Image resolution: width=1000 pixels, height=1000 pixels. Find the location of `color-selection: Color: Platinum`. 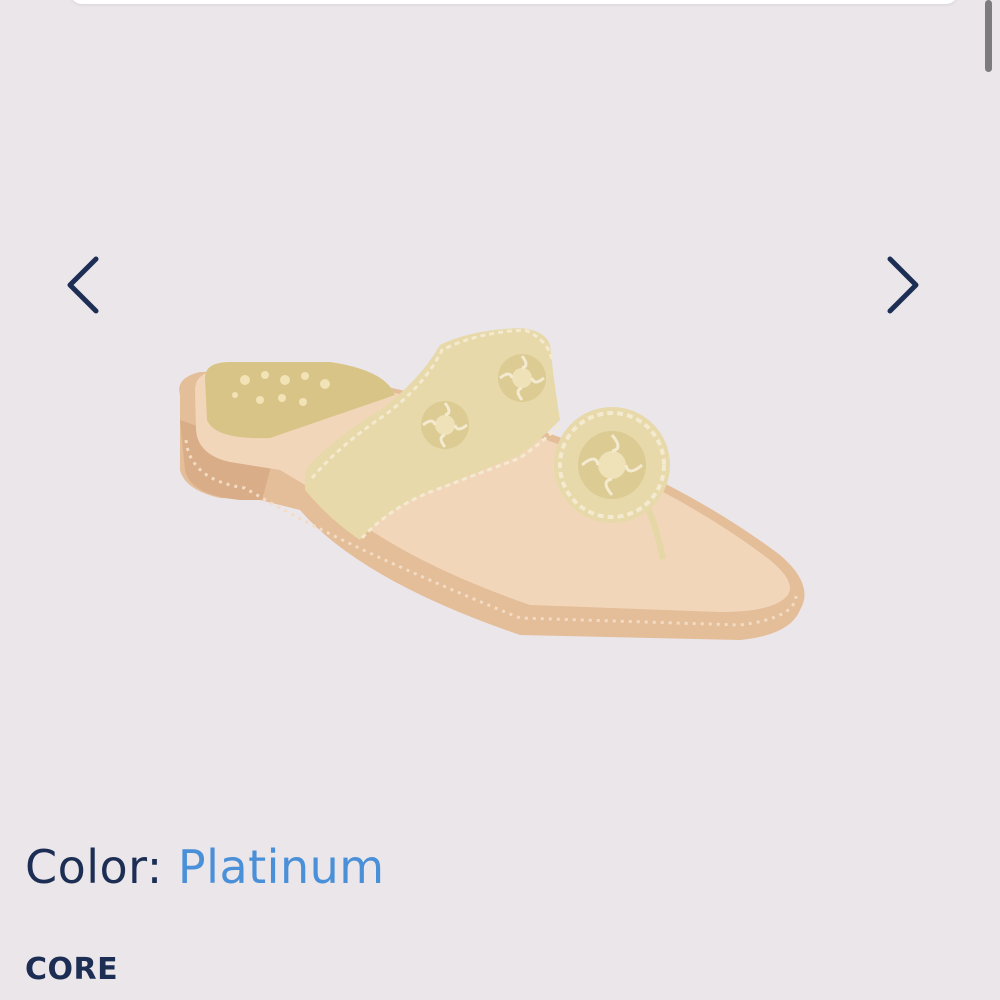

color-selection: Color: Platinum is located at coordinates (205, 867).